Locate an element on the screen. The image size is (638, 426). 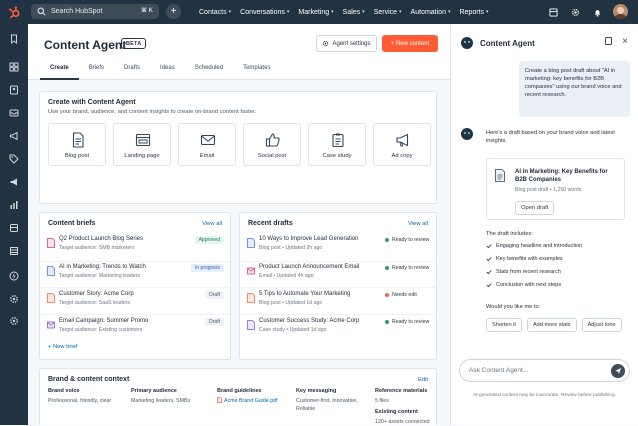
brand-edit-link: Edit is located at coordinates (423, 380).